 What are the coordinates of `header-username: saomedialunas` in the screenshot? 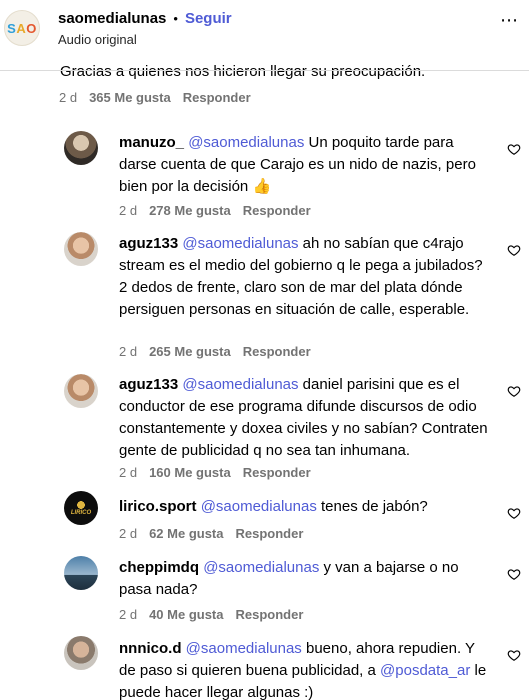 It's located at (112, 18).